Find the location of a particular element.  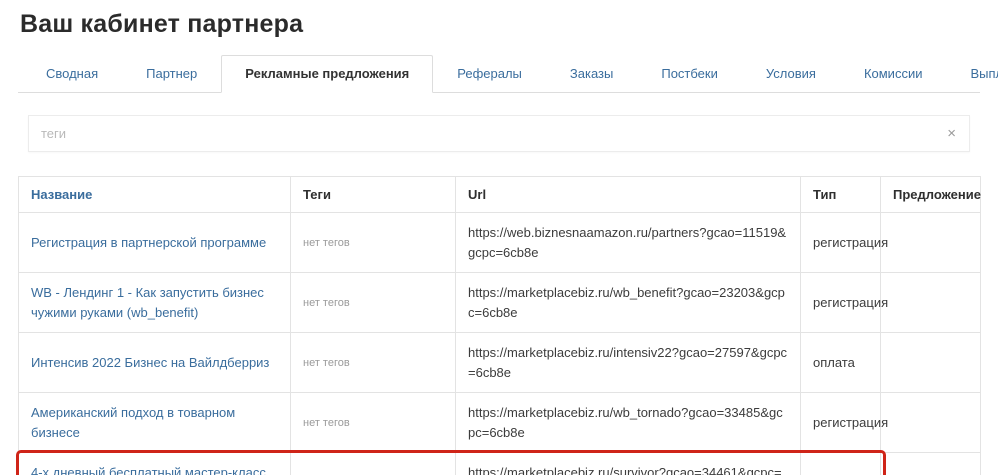

tab-item: Партнер is located at coordinates (171, 74).